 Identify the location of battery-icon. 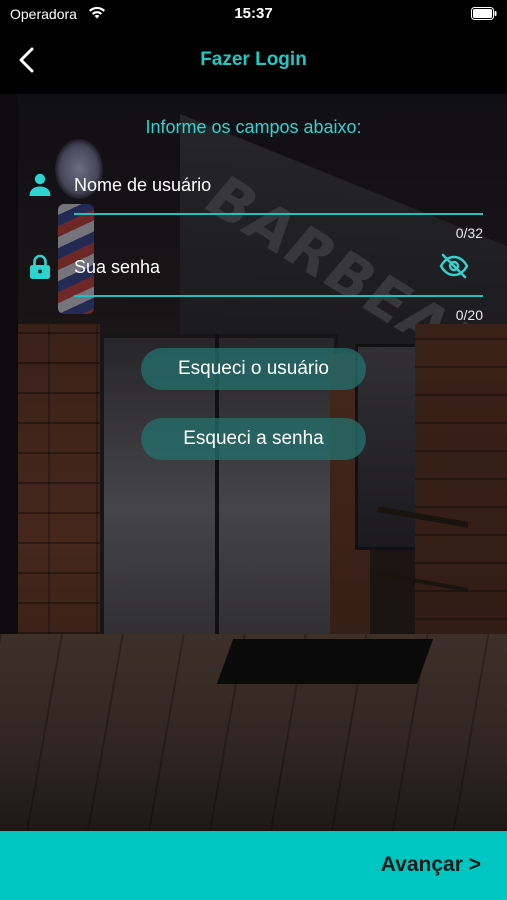
(484, 13).